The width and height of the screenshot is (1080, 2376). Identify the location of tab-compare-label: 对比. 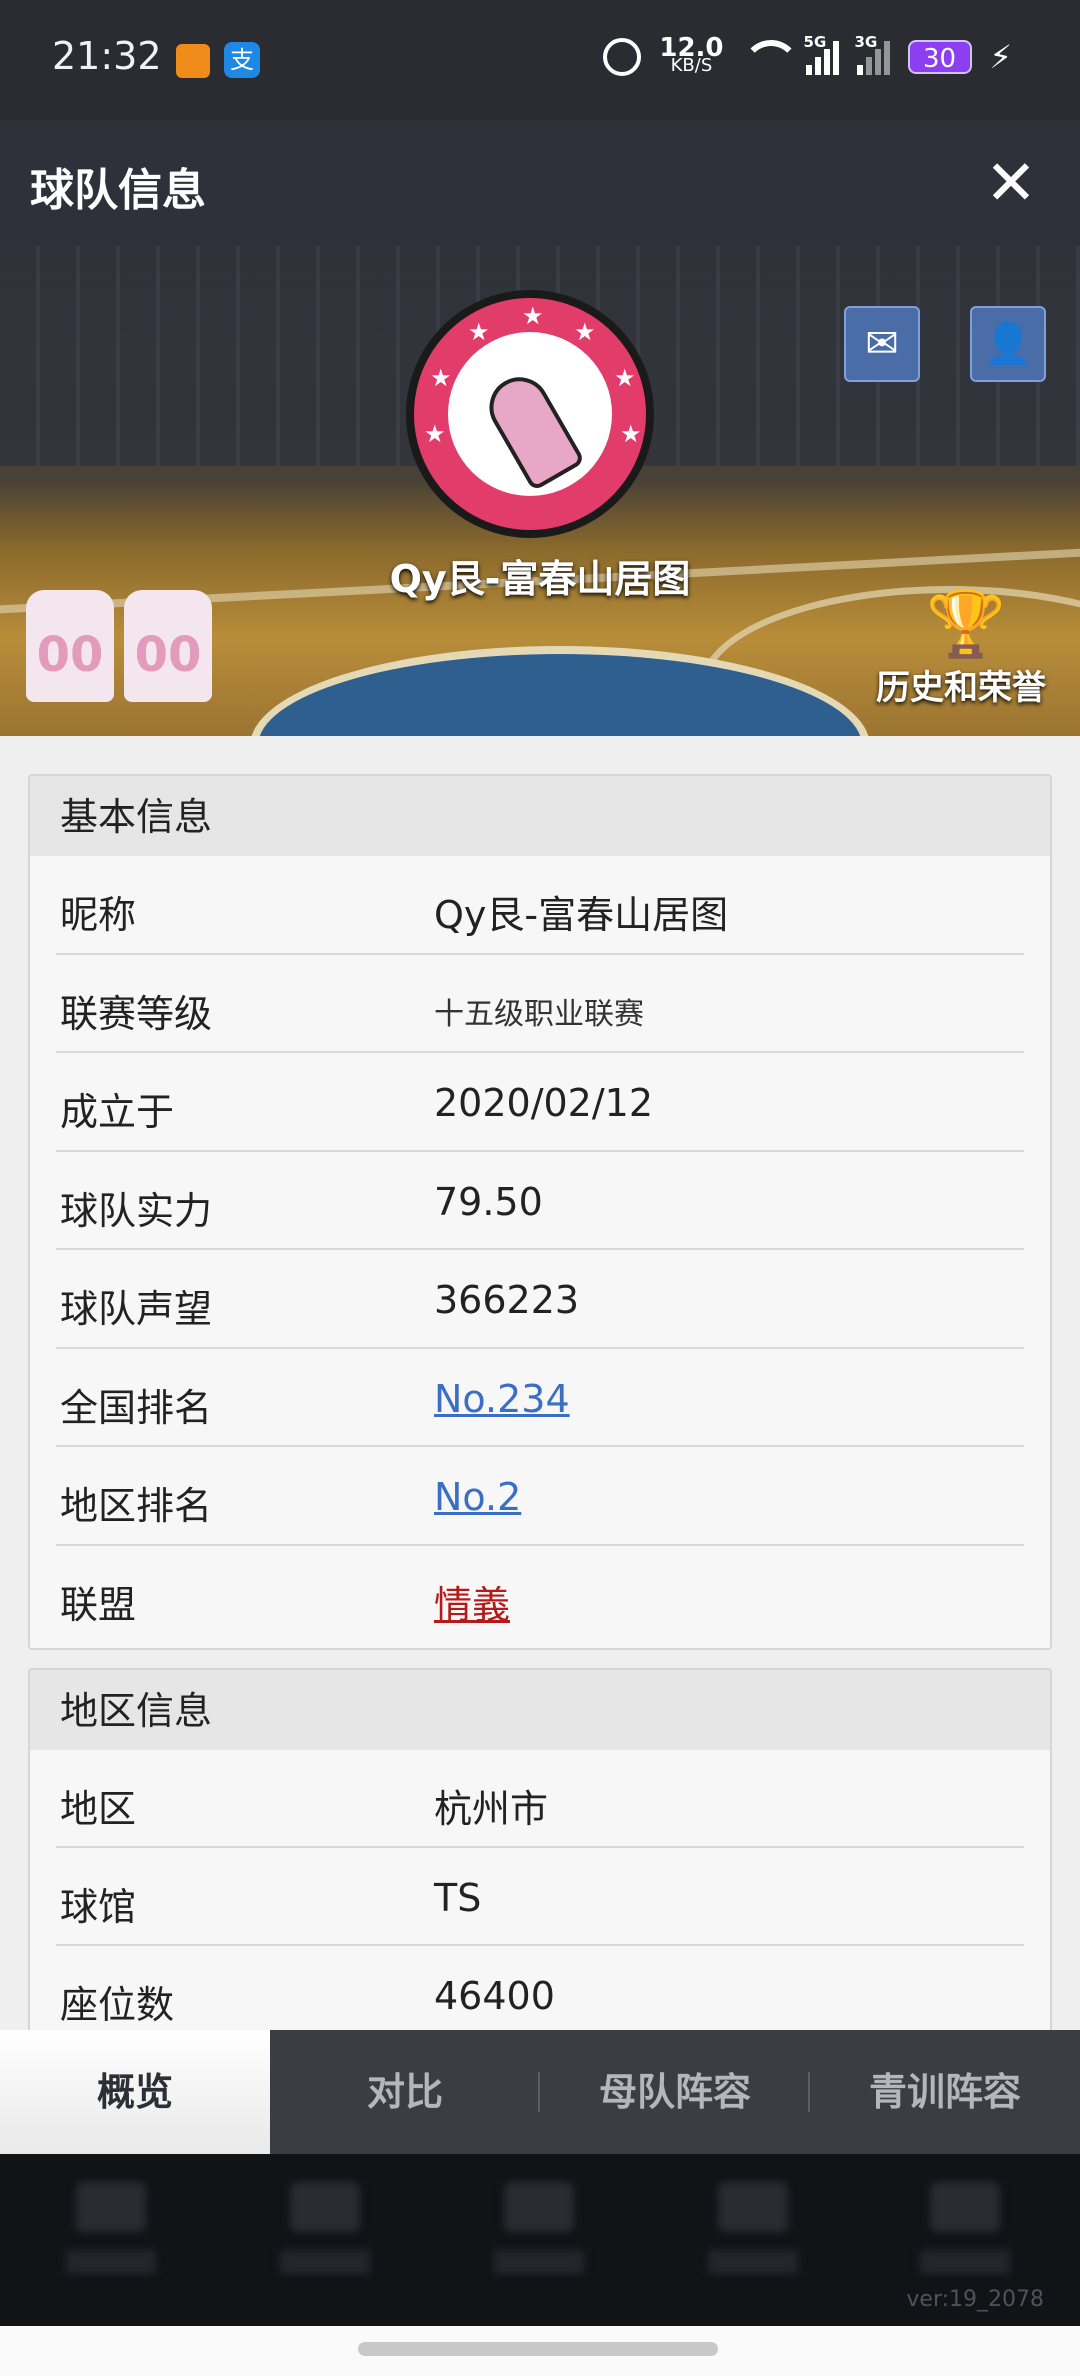
(404, 2092).